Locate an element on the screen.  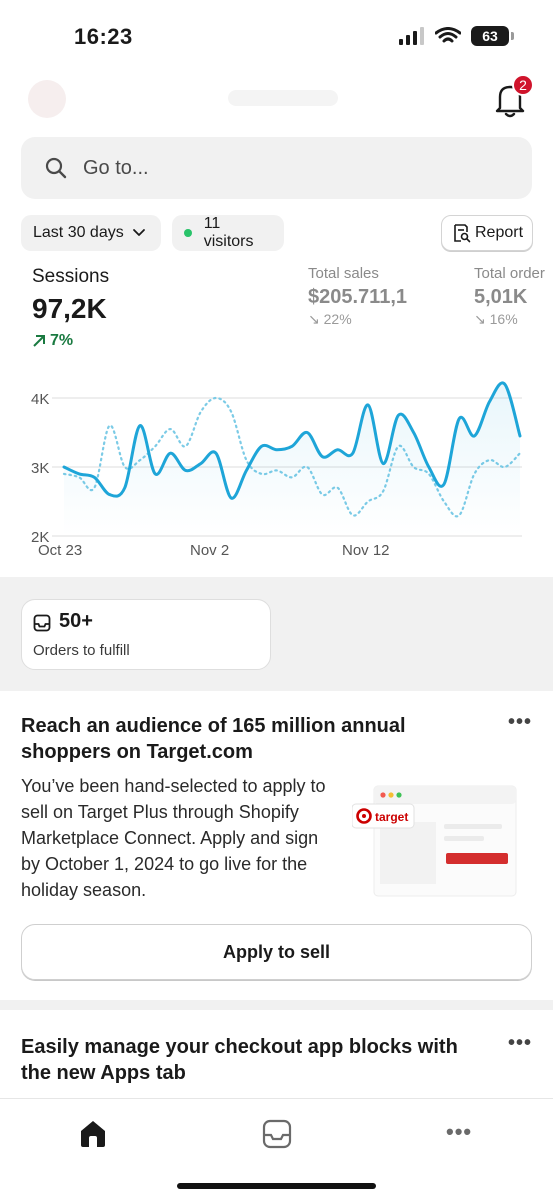
inbox-icon is located at coordinates (42, 623).